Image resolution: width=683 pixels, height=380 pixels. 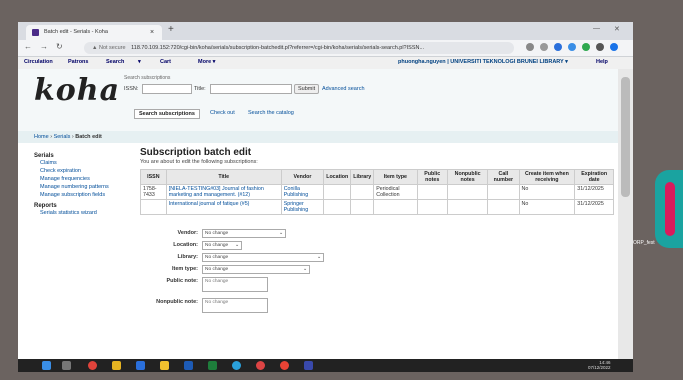 What do you see at coordinates (115, 62) in the screenshot?
I see `nav-search: Search` at bounding box center [115, 62].